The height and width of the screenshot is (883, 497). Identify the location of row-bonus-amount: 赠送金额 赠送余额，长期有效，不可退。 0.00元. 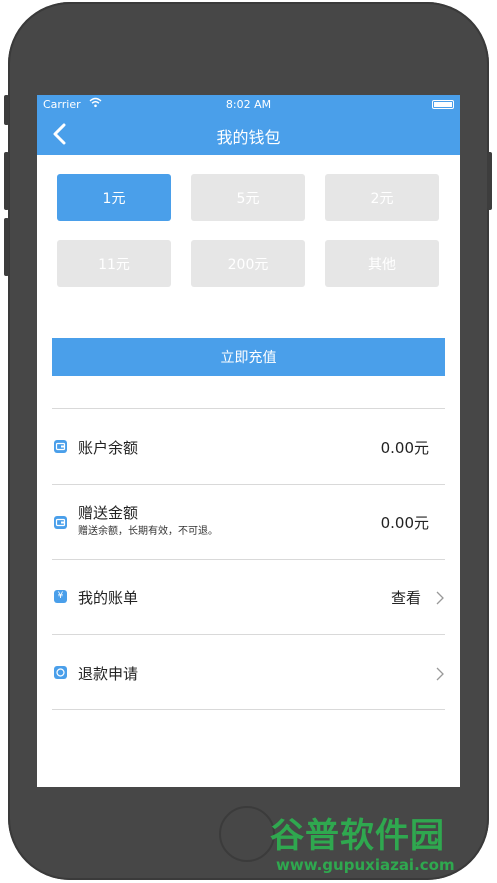
(248, 522).